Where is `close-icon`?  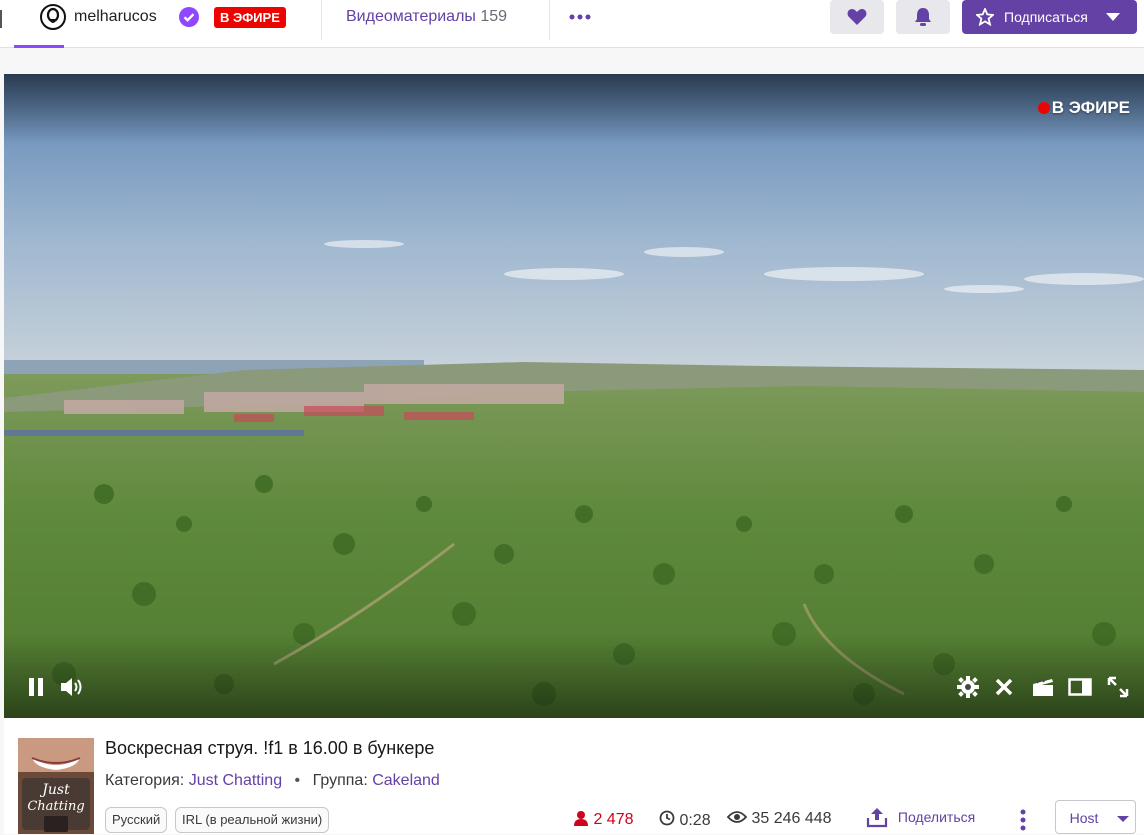 close-icon is located at coordinates (1004, 687).